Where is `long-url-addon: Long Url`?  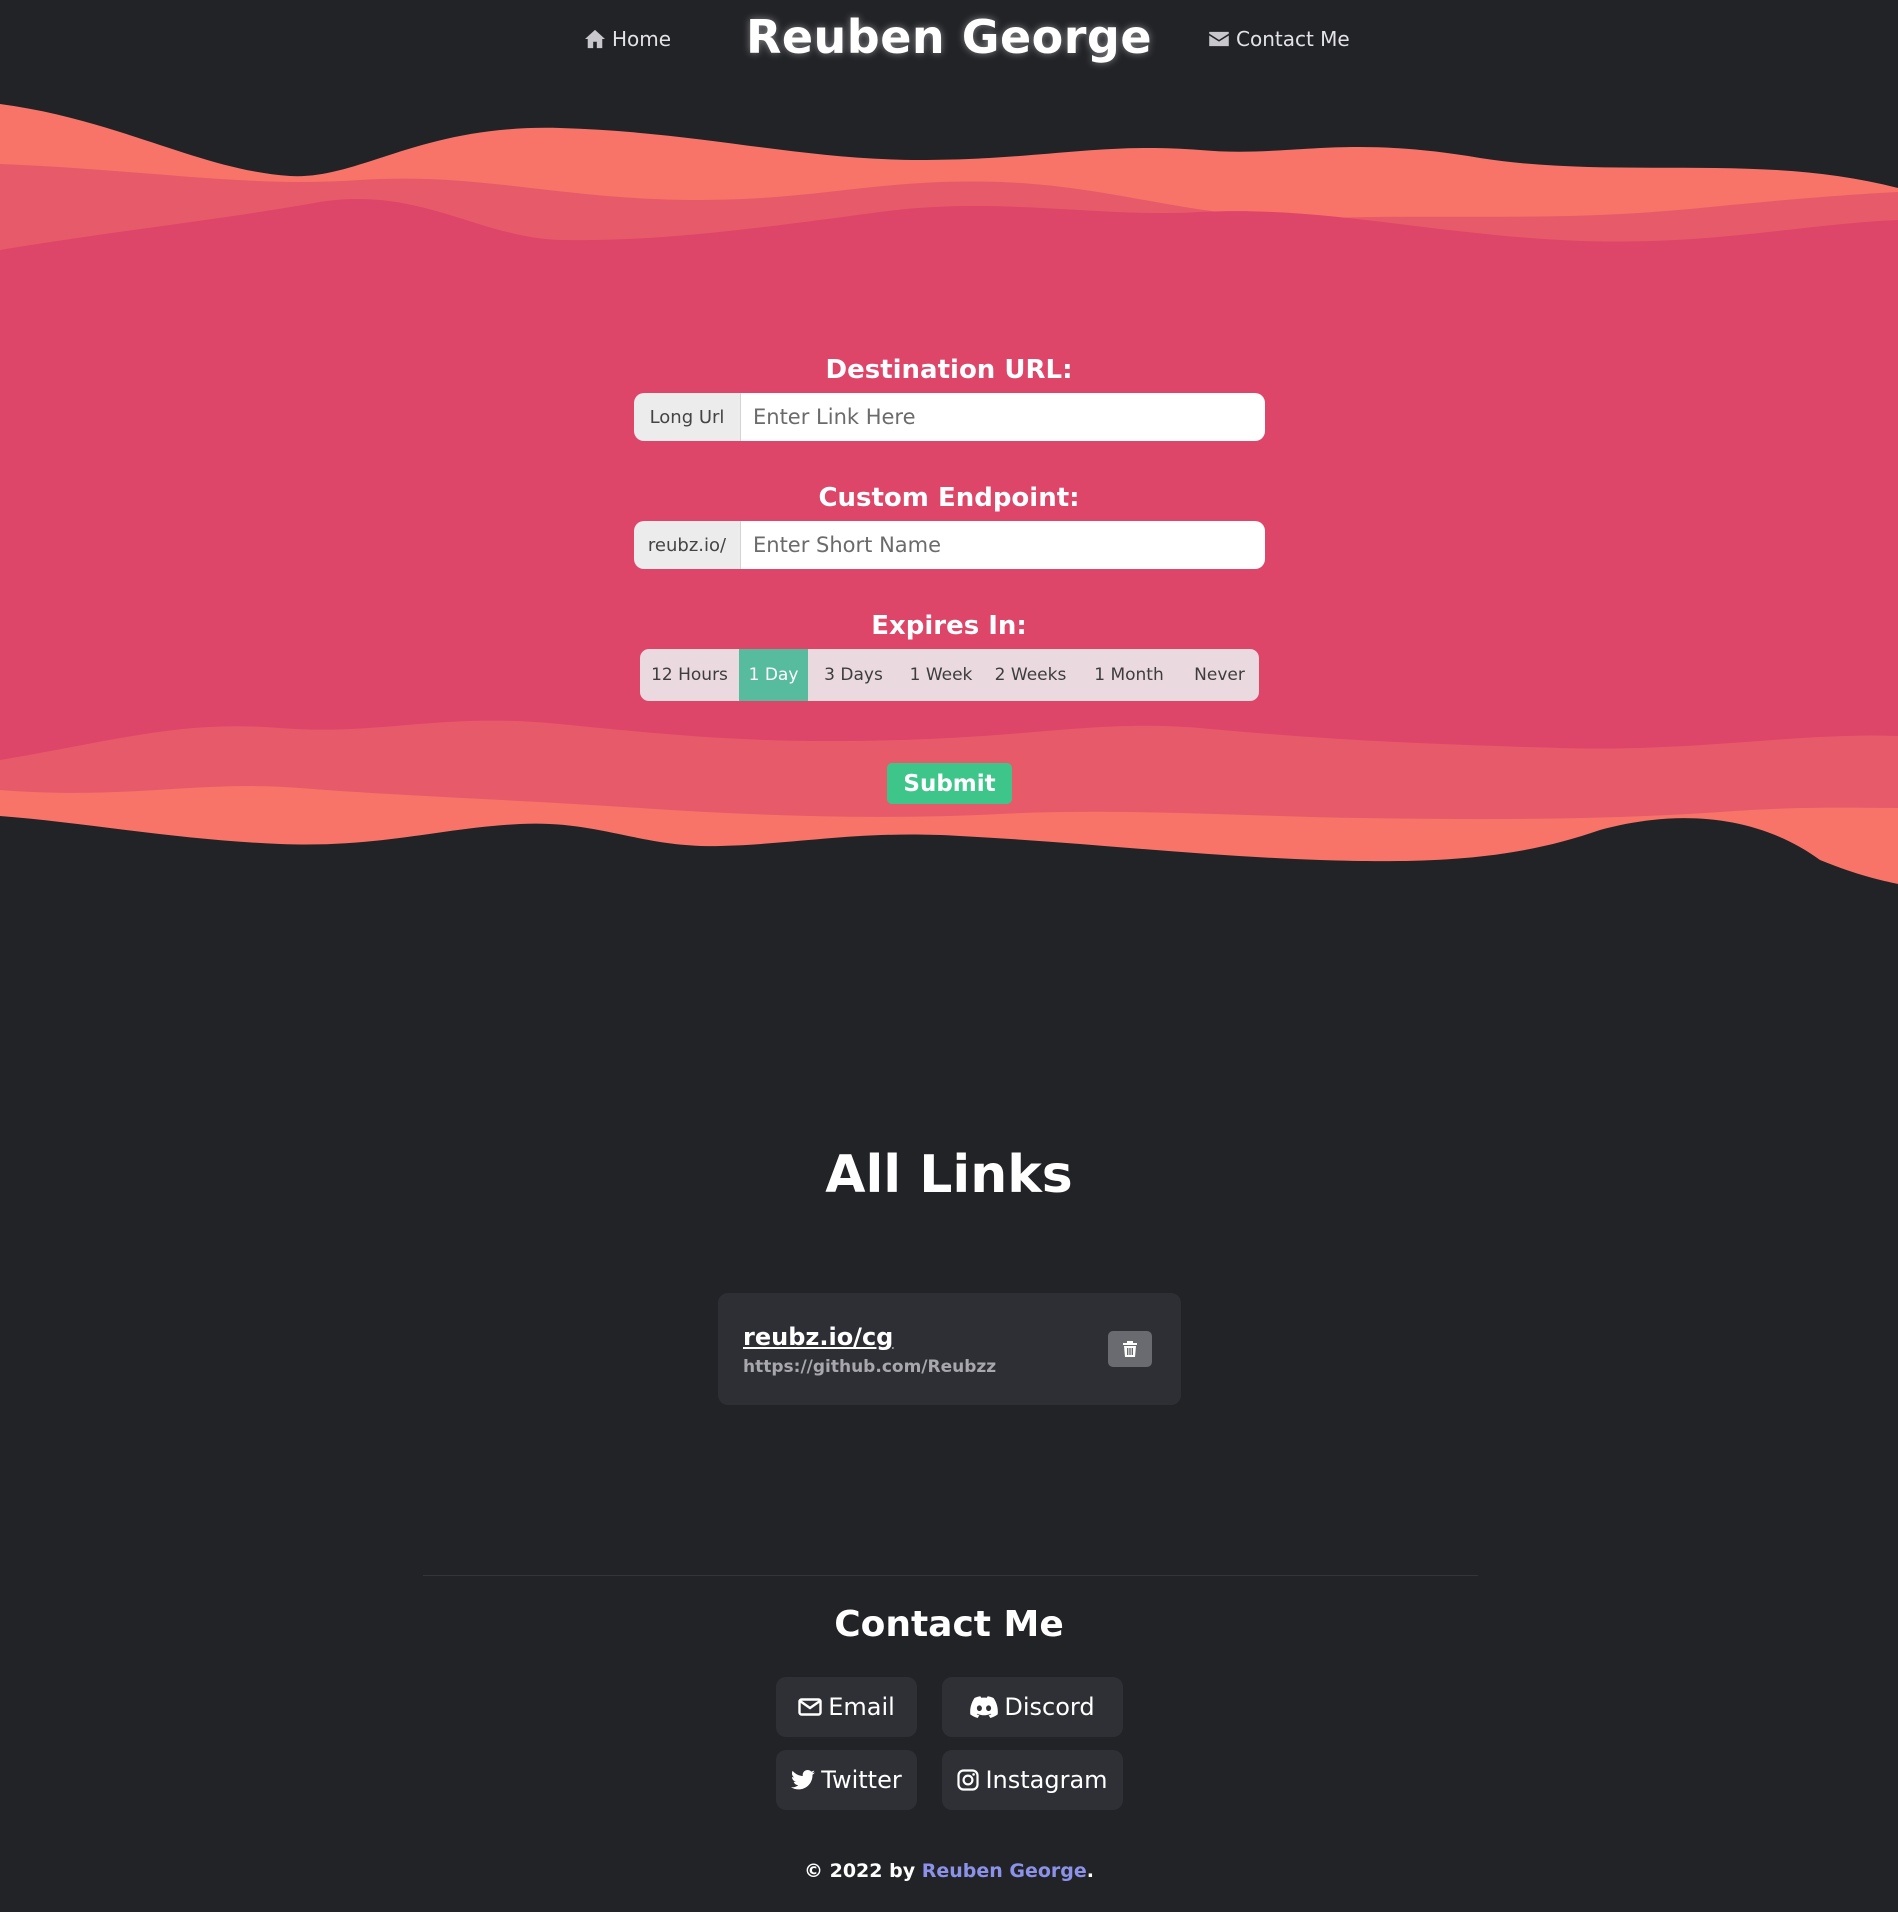
long-url-addon: Long Url is located at coordinates (687, 417).